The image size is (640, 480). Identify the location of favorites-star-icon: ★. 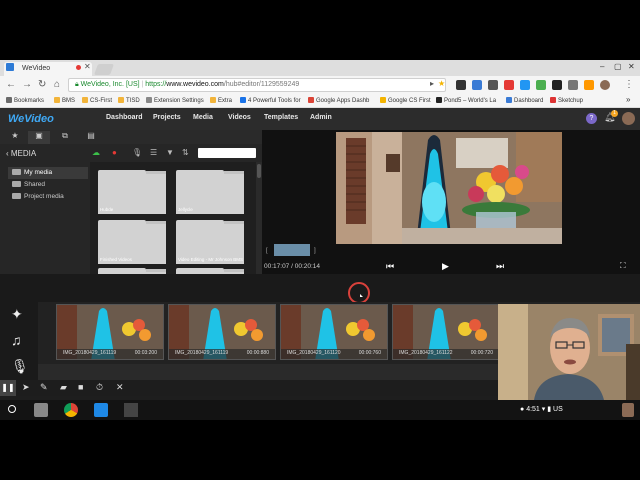
(15, 137).